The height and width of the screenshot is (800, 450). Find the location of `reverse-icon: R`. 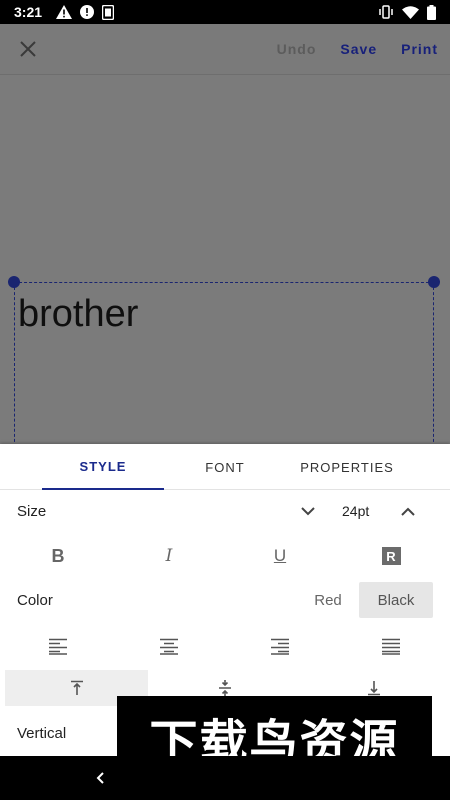

reverse-icon: R is located at coordinates (391, 556).